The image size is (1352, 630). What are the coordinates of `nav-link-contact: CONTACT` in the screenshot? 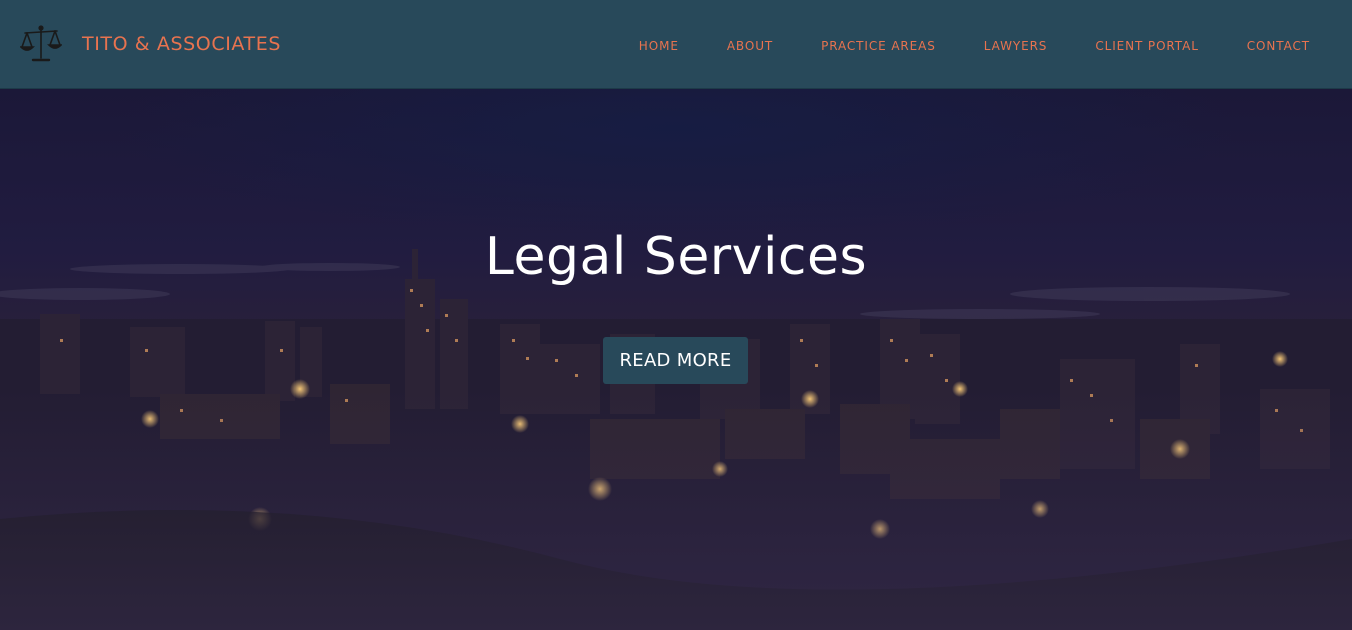 It's located at (1278, 46).